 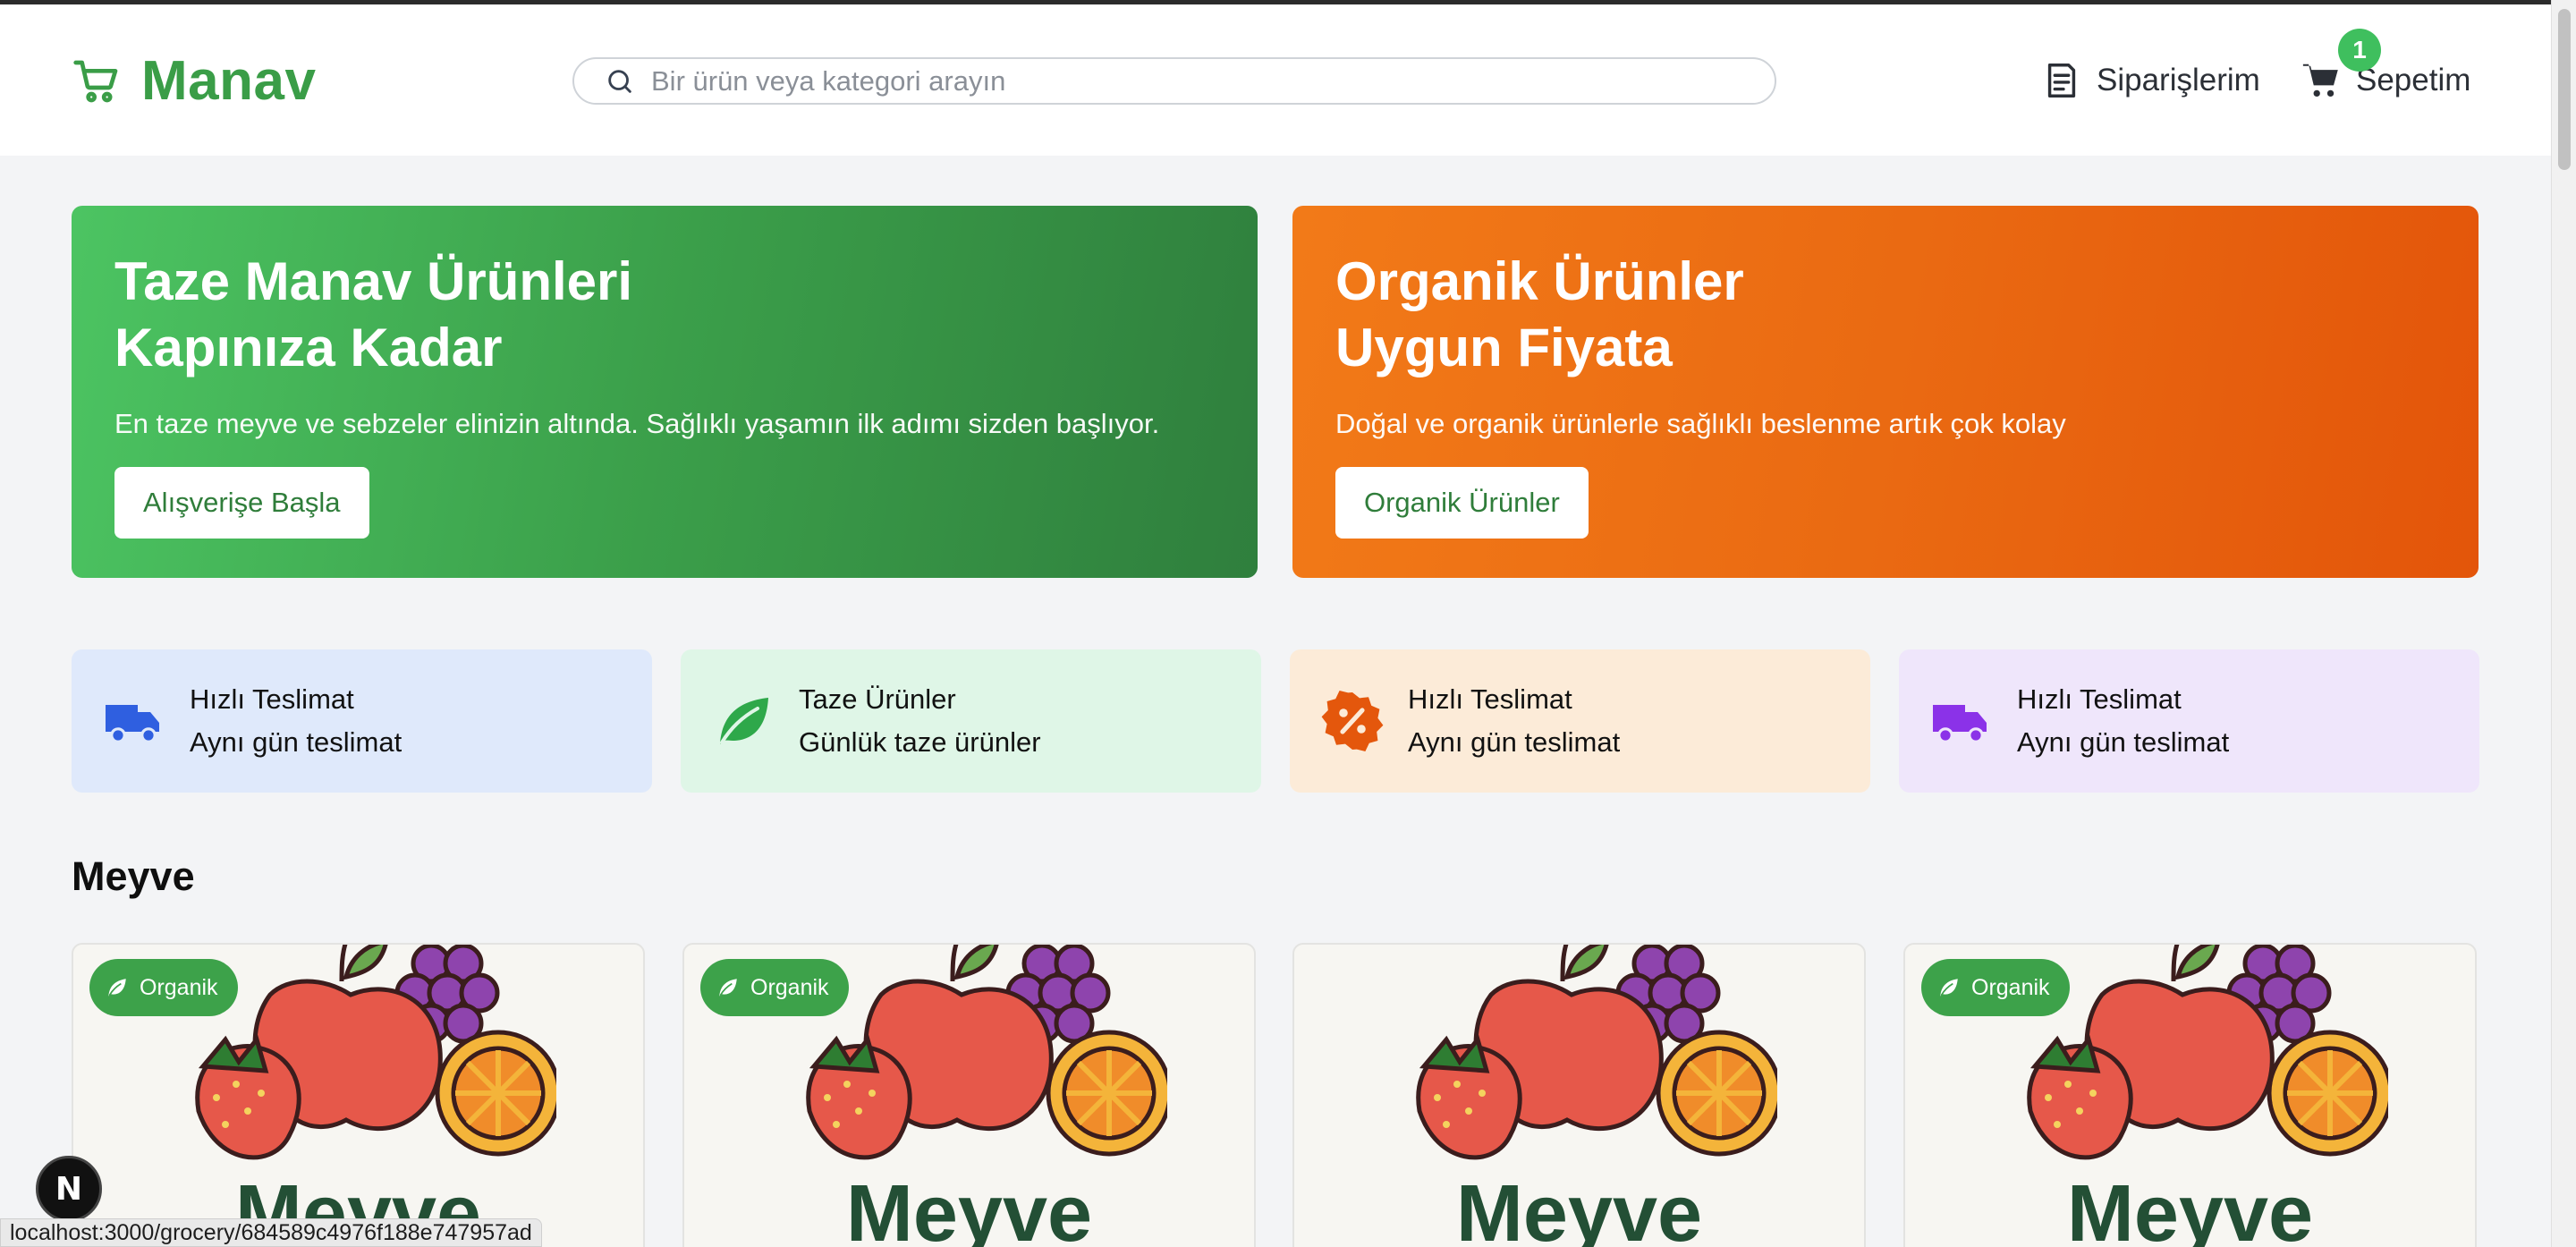 I want to click on search-bar, so click(x=1174, y=81).